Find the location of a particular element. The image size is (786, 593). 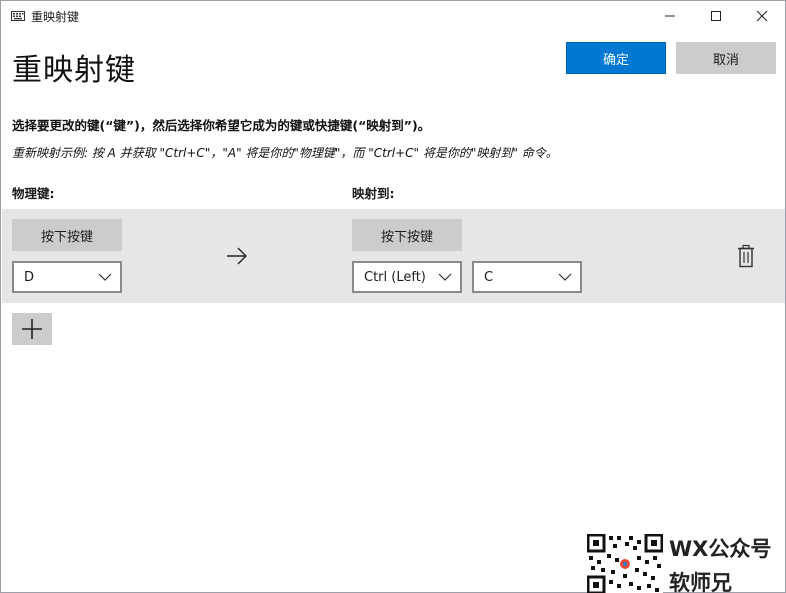

minimize-button is located at coordinates (670, 16).